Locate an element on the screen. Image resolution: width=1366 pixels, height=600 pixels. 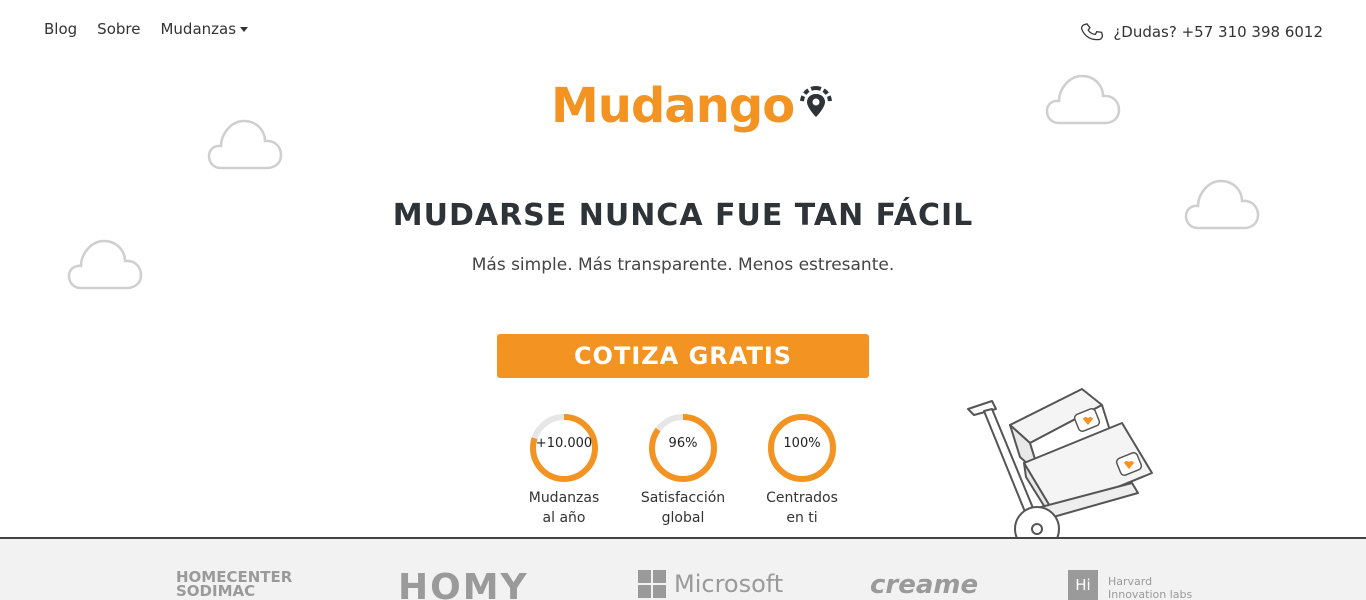
top-nav: Blog Sobre Mudanzas is located at coordinates (146, 29).